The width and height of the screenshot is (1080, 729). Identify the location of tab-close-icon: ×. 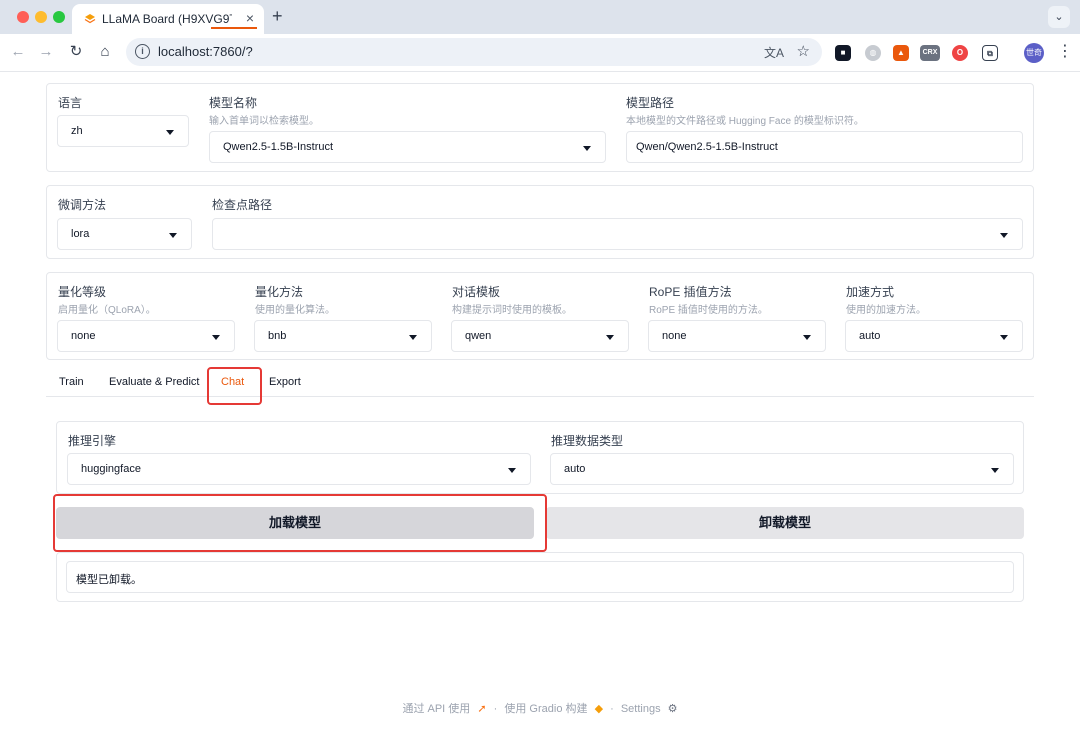
(250, 18).